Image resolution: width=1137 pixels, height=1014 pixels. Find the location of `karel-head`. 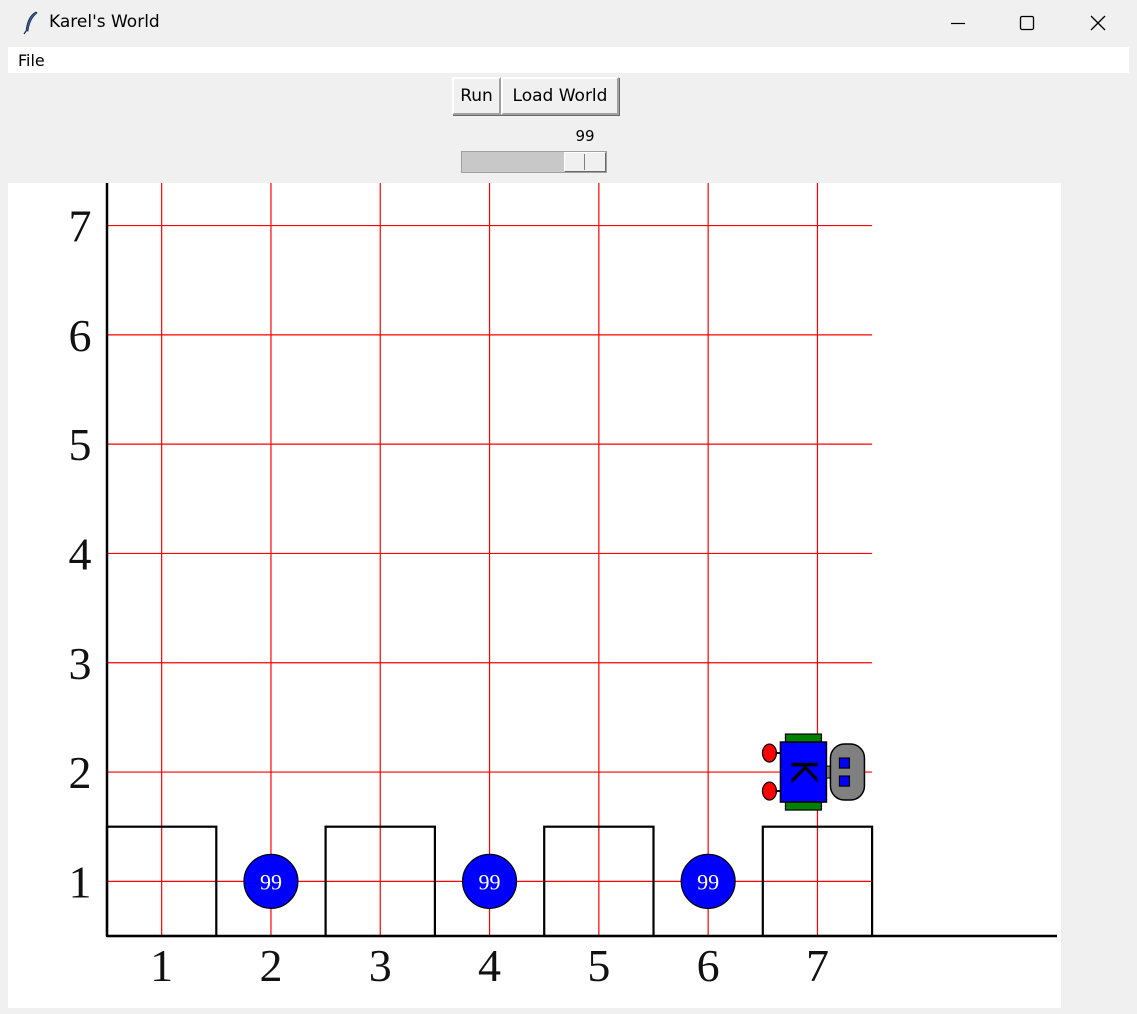

karel-head is located at coordinates (847, 772).